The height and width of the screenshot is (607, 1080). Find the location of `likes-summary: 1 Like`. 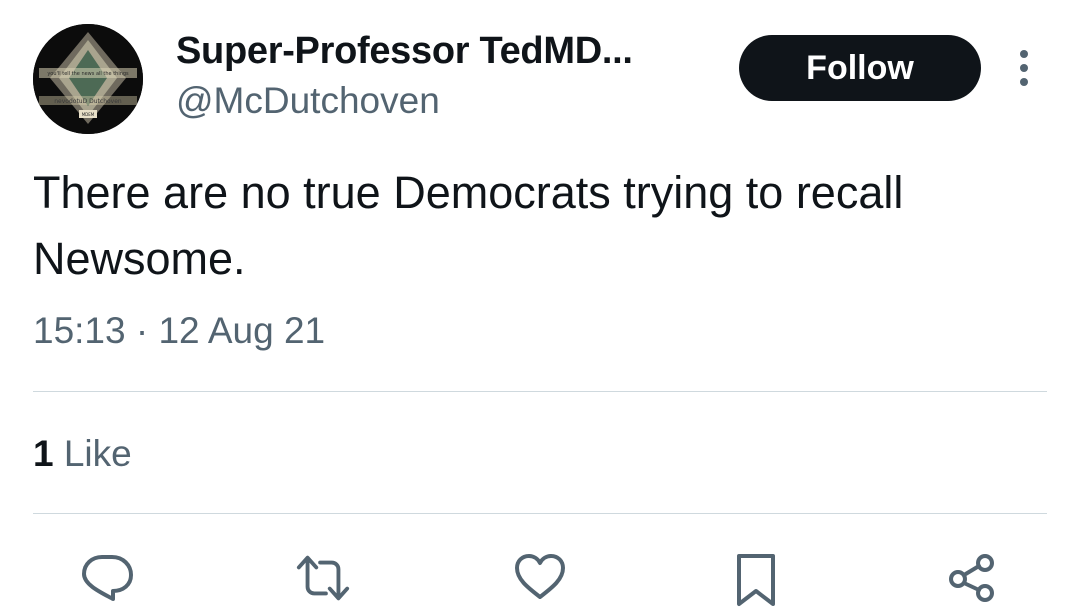

likes-summary: 1 Like is located at coordinates (82, 454).